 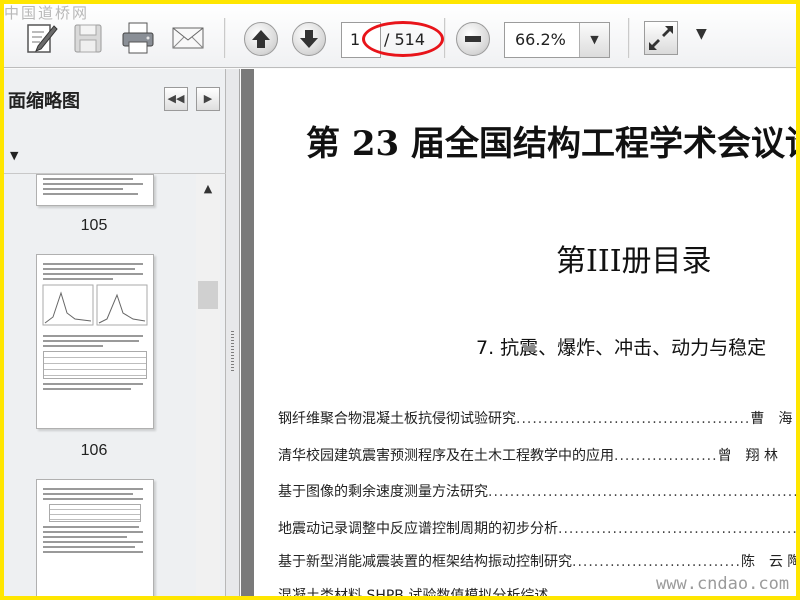 What do you see at coordinates (309, 39) in the screenshot?
I see `next-page-icon` at bounding box center [309, 39].